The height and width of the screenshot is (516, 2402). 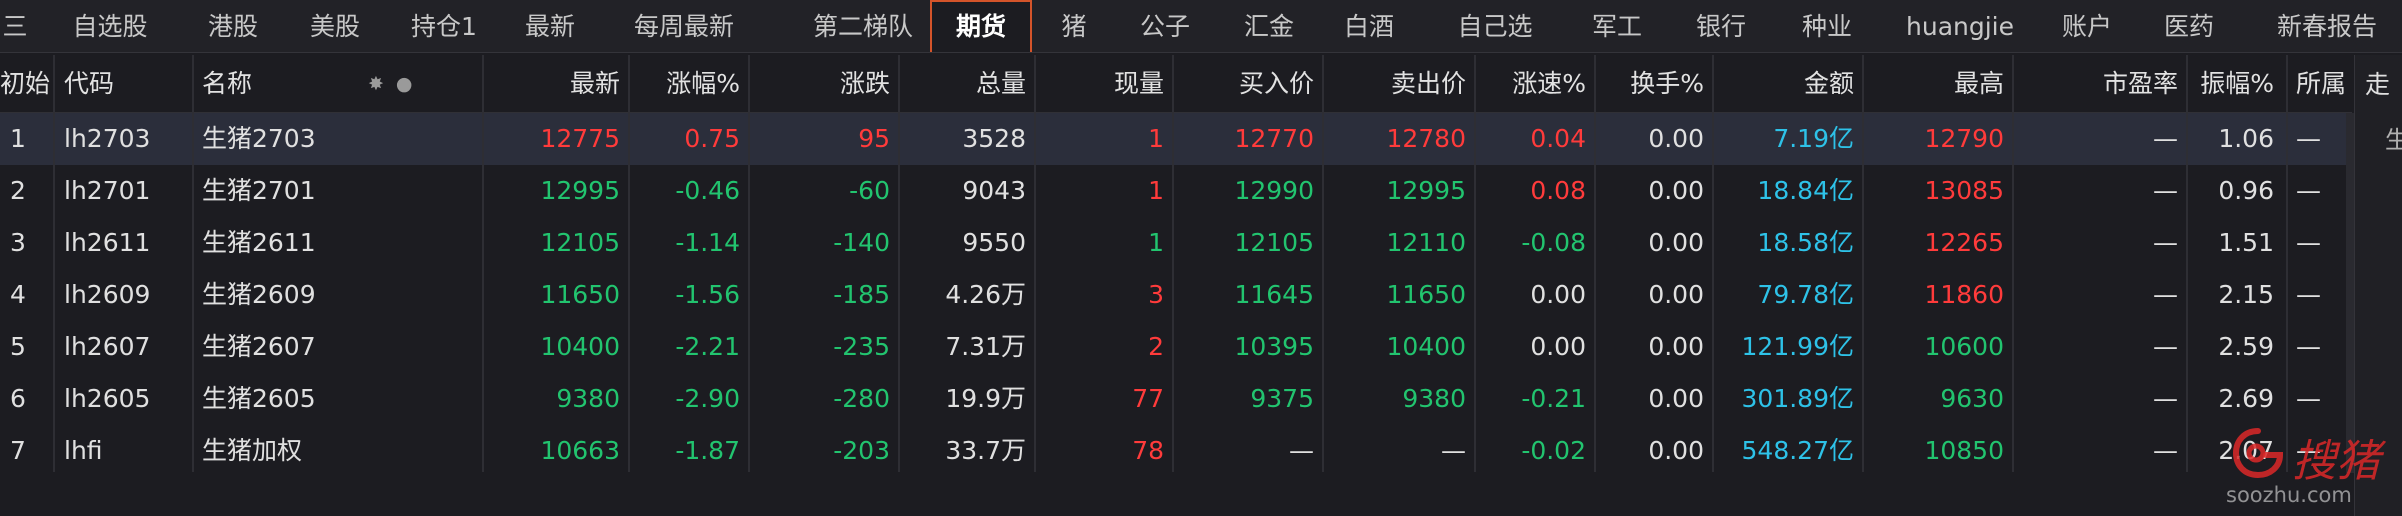 I want to click on tab-11: 汇金, so click(x=1269, y=26).